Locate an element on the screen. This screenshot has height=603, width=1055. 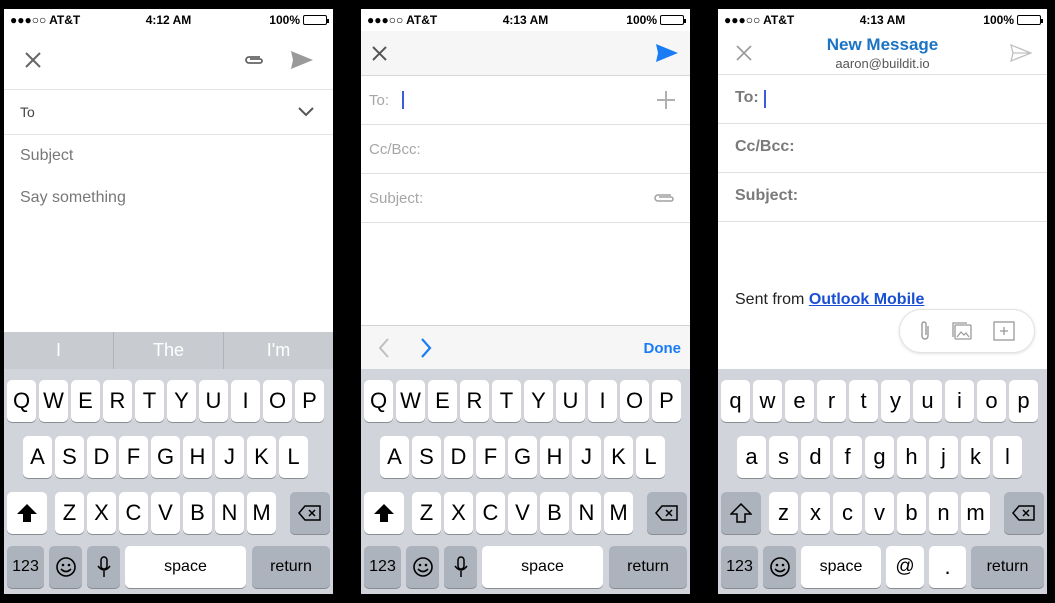
next-field-icon is located at coordinates (426, 348).